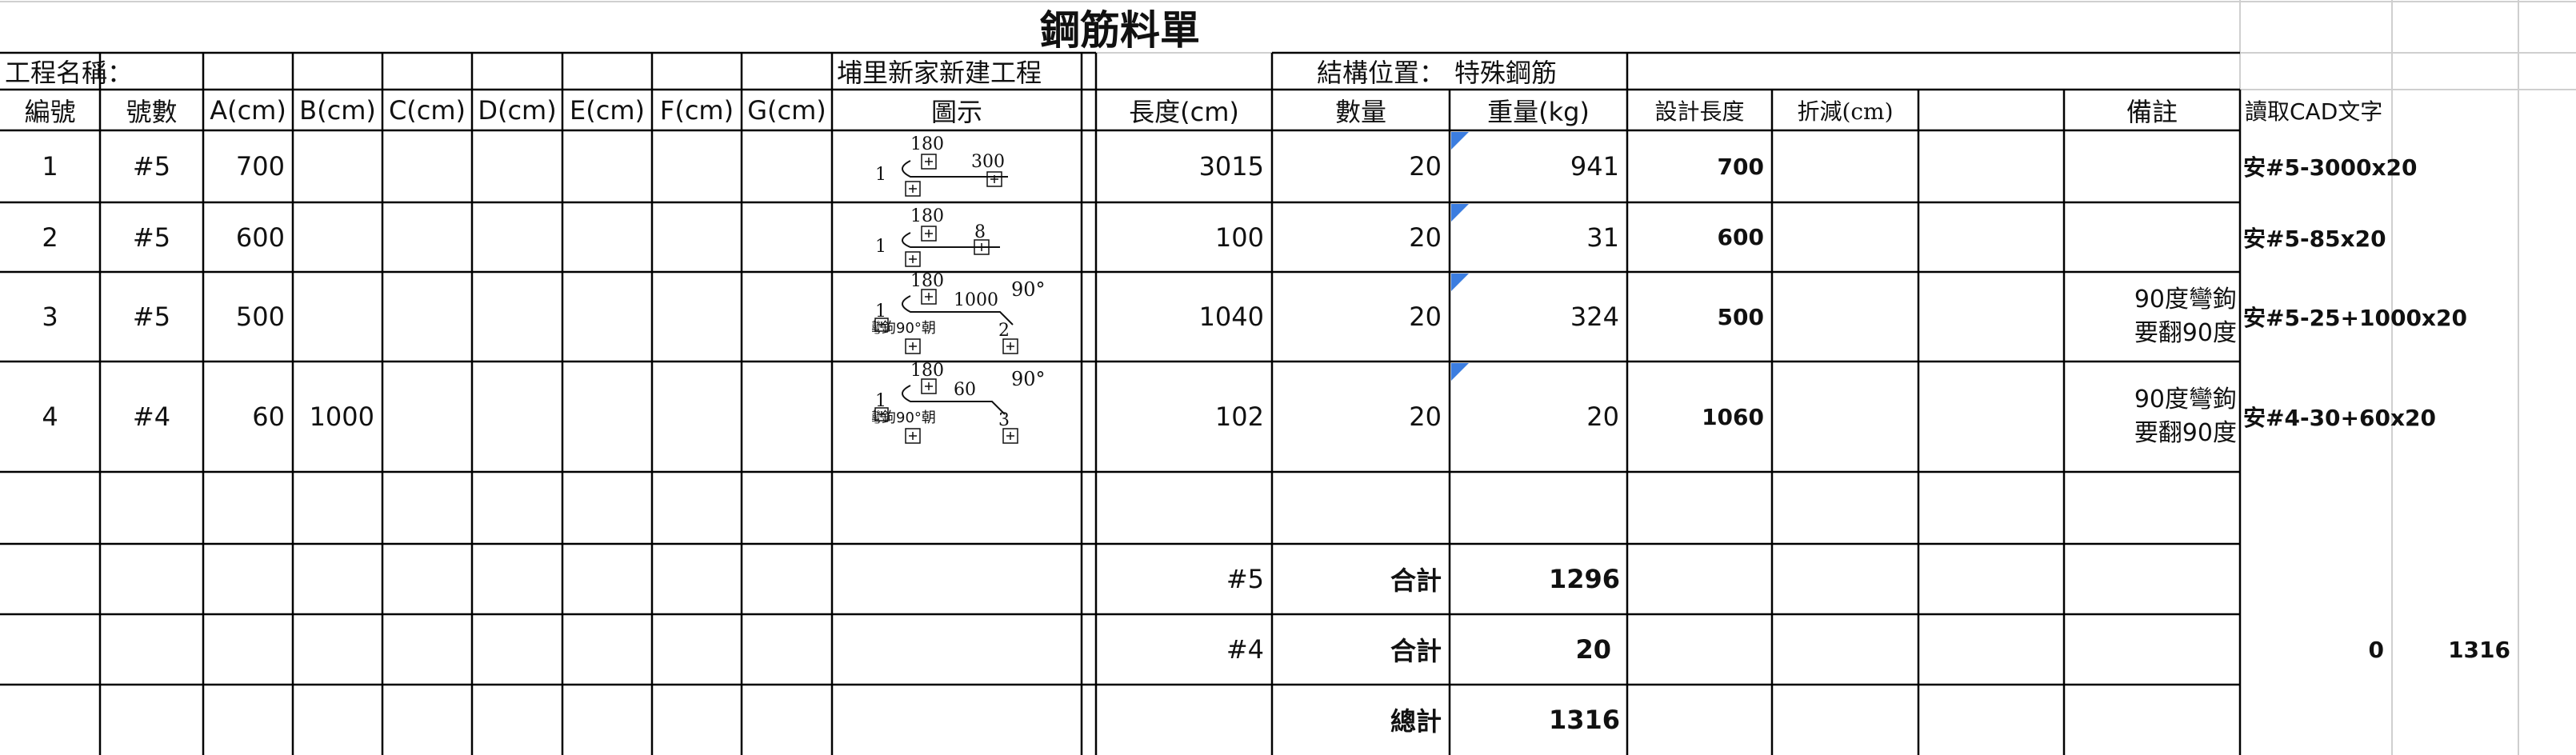 This screenshot has height=755, width=2576. What do you see at coordinates (260, 237) in the screenshot?
I see `row2-a: 600` at bounding box center [260, 237].